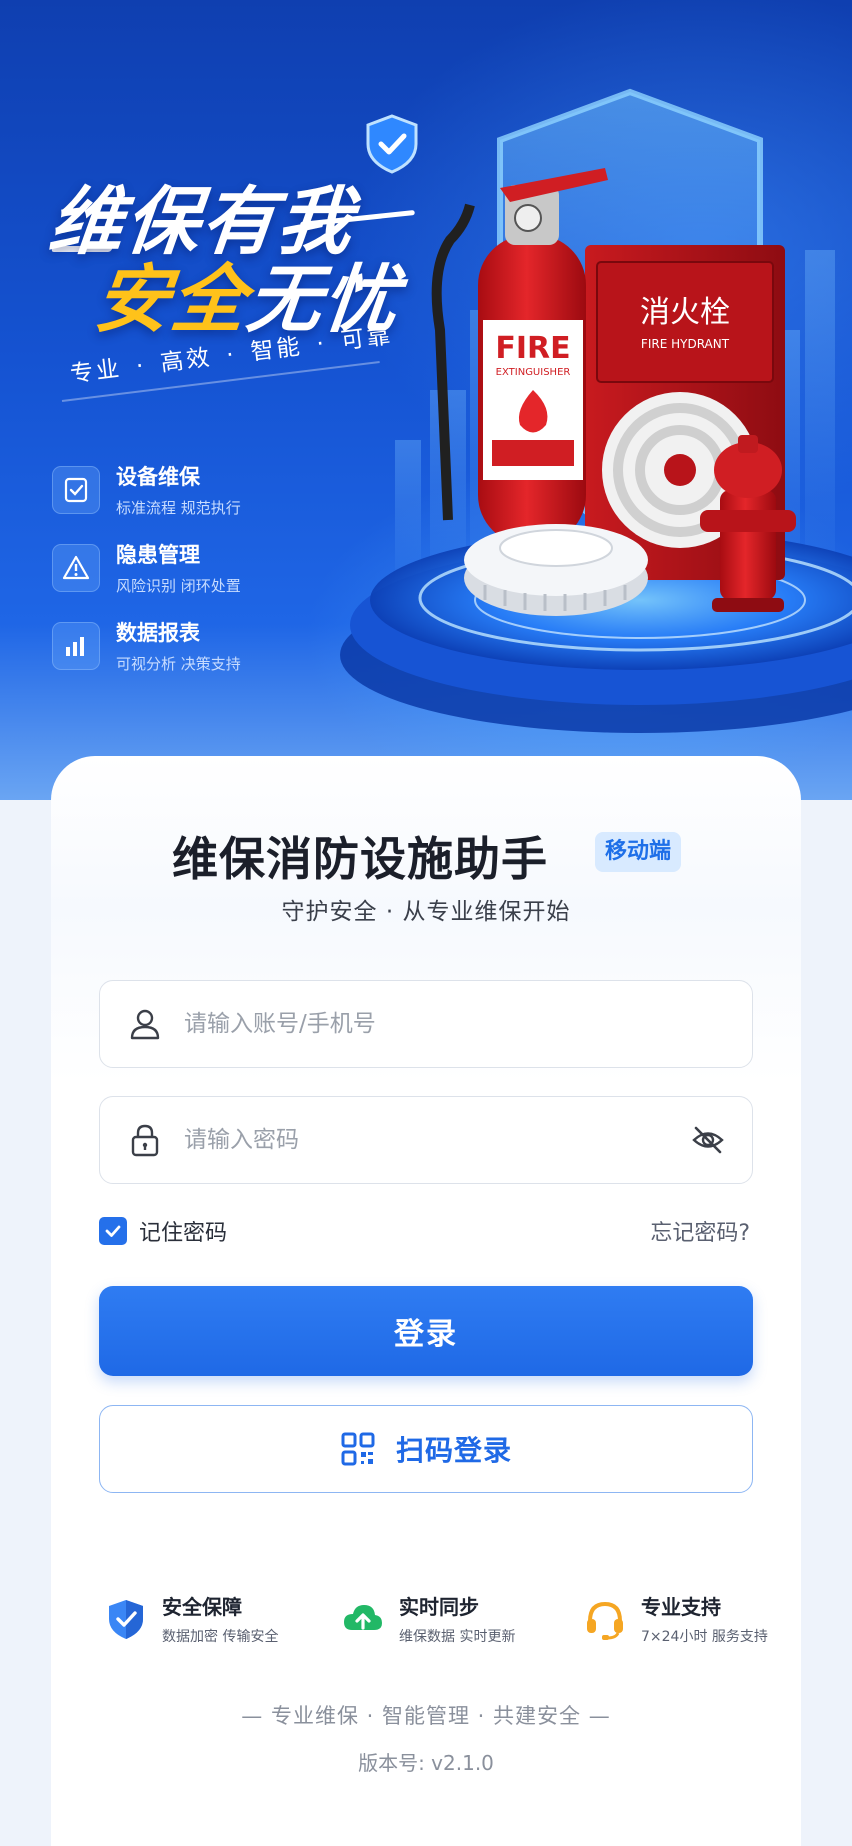  I want to click on password-field, so click(426, 1140).